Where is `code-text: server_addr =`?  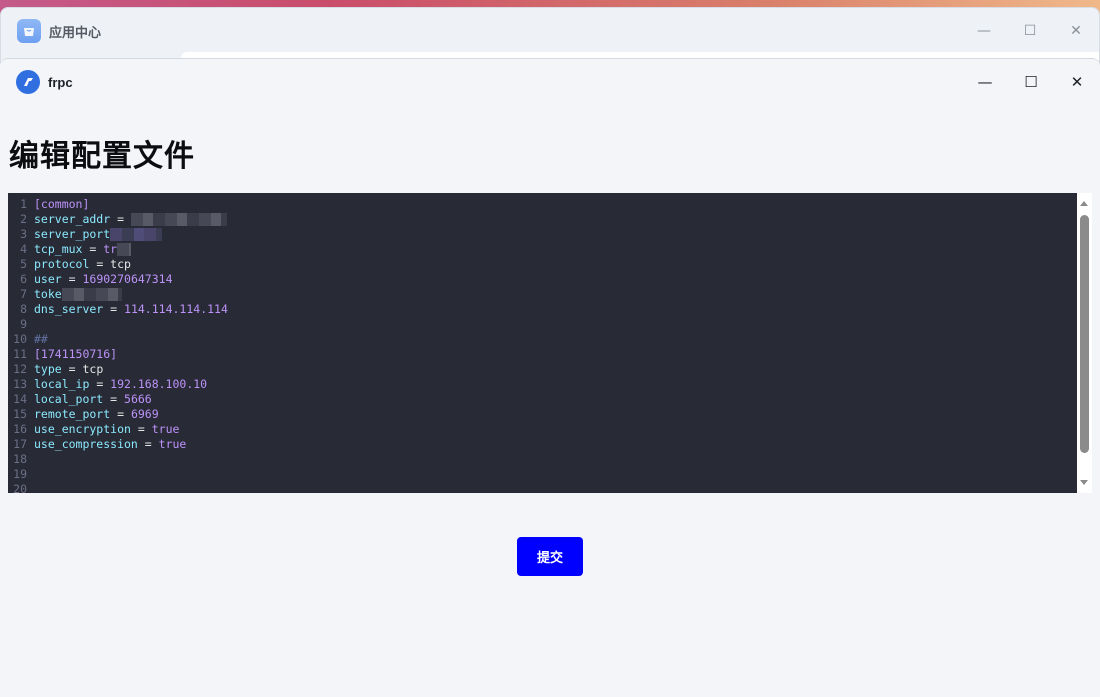
code-text: server_addr = is located at coordinates (130, 219).